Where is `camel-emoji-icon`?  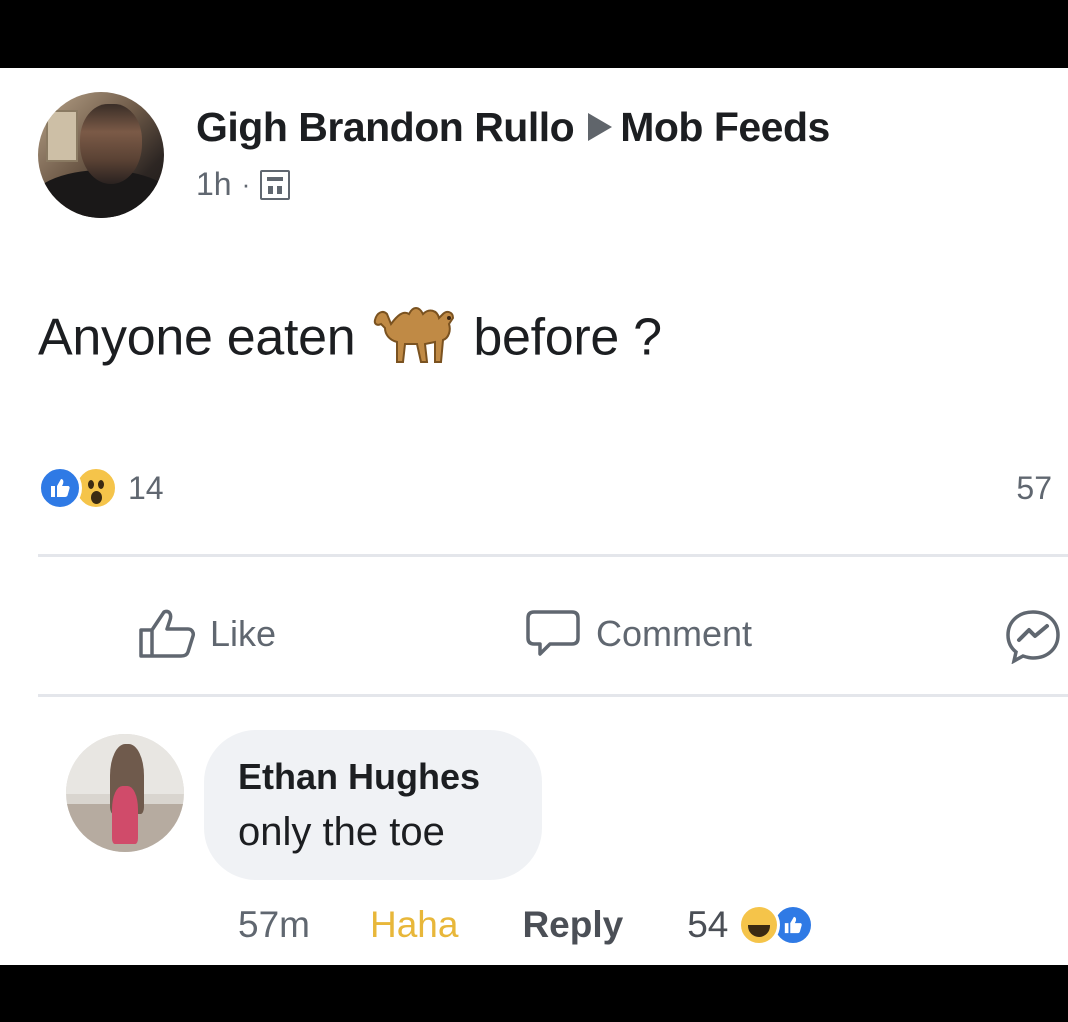
camel-emoji-icon is located at coordinates (414, 335).